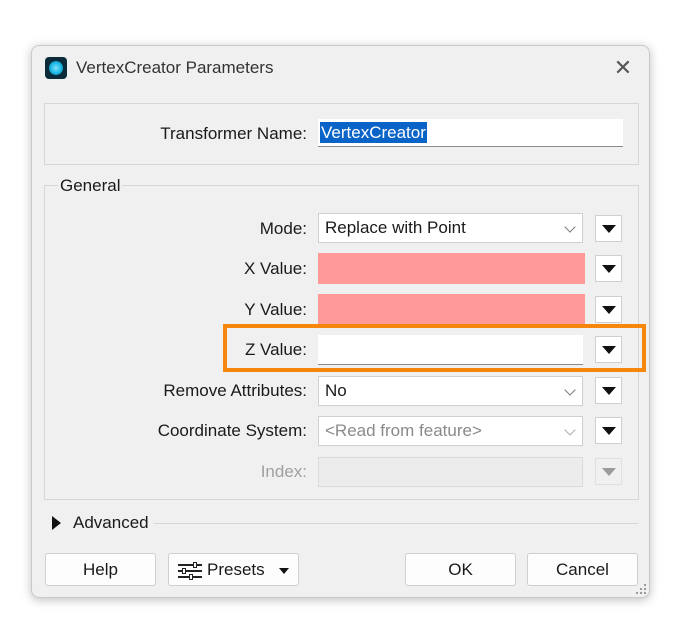 The height and width of the screenshot is (627, 686). What do you see at coordinates (191, 571) in the screenshot?
I see `sliders-icon` at bounding box center [191, 571].